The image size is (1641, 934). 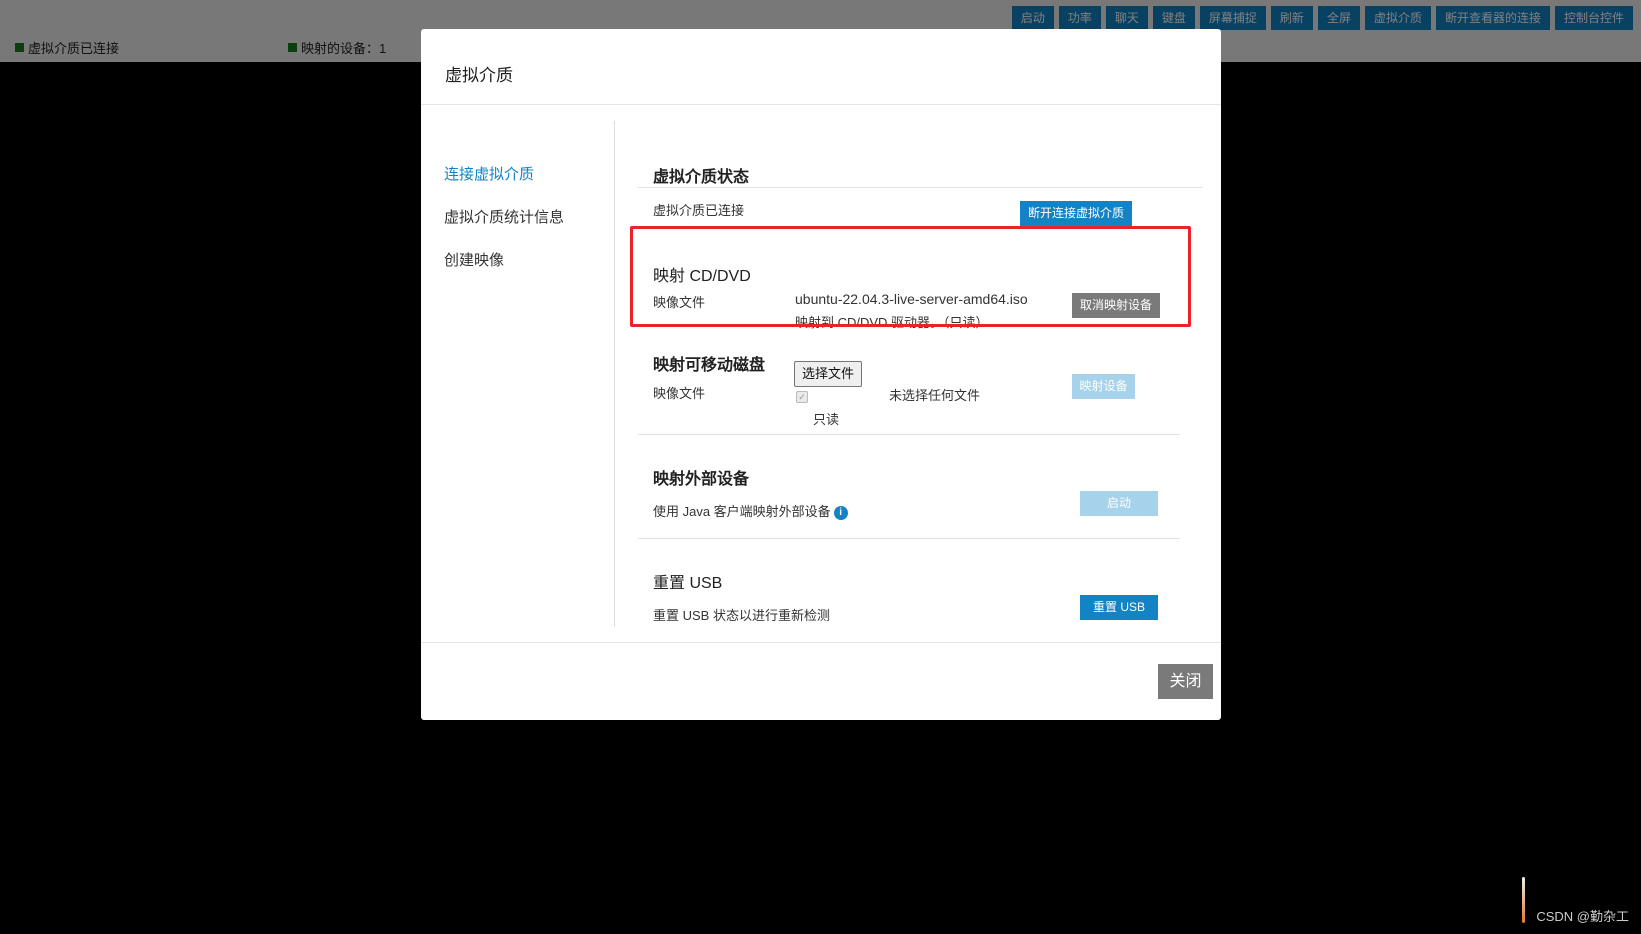 What do you see at coordinates (709, 365) in the screenshot?
I see `section-title-removable: 映射可移动磁盘` at bounding box center [709, 365].